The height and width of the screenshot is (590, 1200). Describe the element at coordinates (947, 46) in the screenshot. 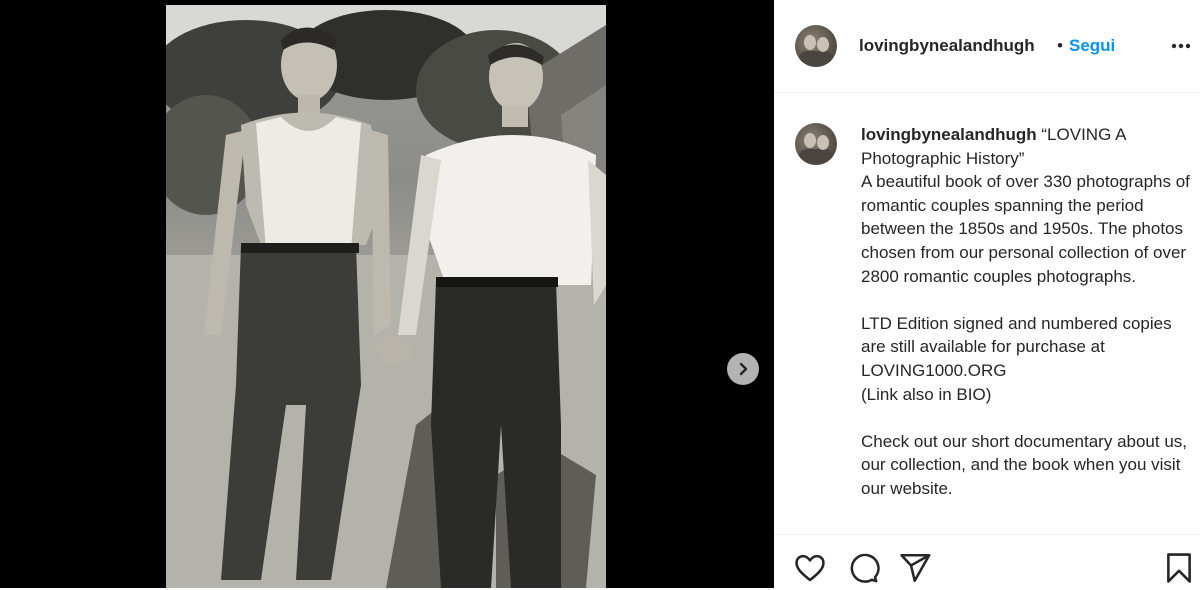

I see `username-link: lovingbynealandhugh` at that location.